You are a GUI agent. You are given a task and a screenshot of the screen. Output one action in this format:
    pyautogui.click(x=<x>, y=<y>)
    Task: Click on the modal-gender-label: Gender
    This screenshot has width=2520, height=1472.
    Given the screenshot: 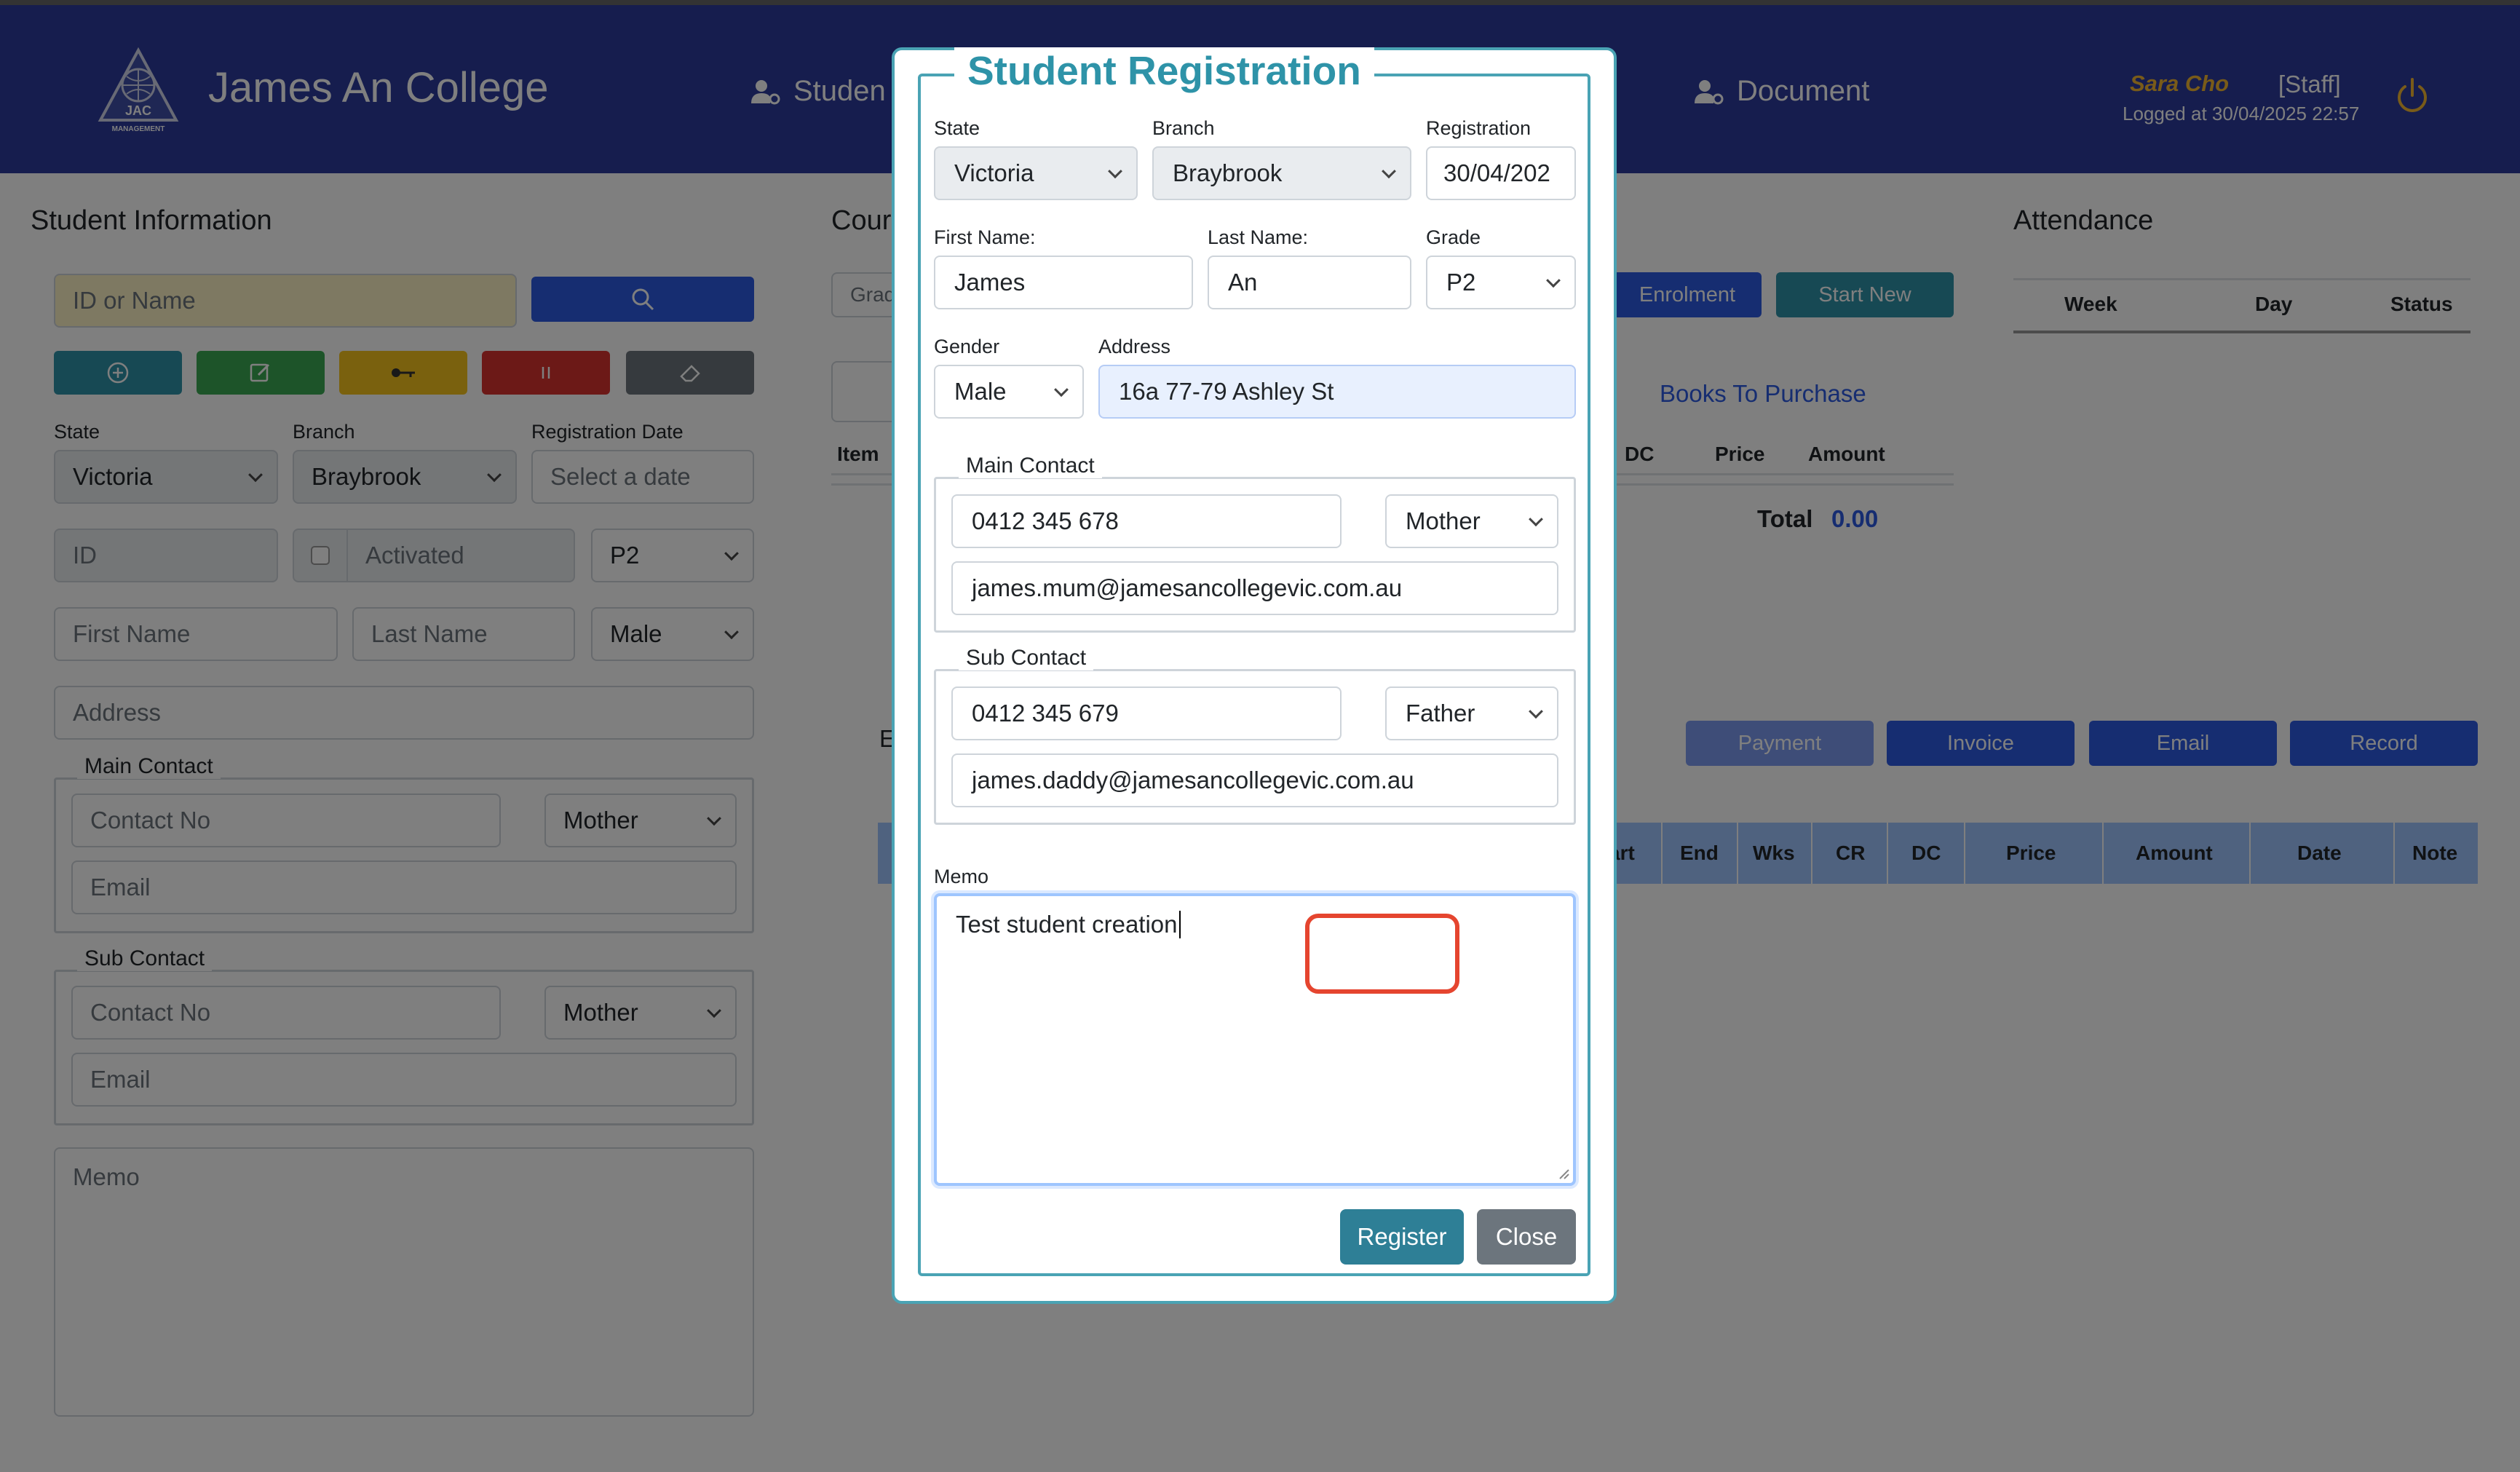 What is the action you would take?
    pyautogui.click(x=967, y=346)
    